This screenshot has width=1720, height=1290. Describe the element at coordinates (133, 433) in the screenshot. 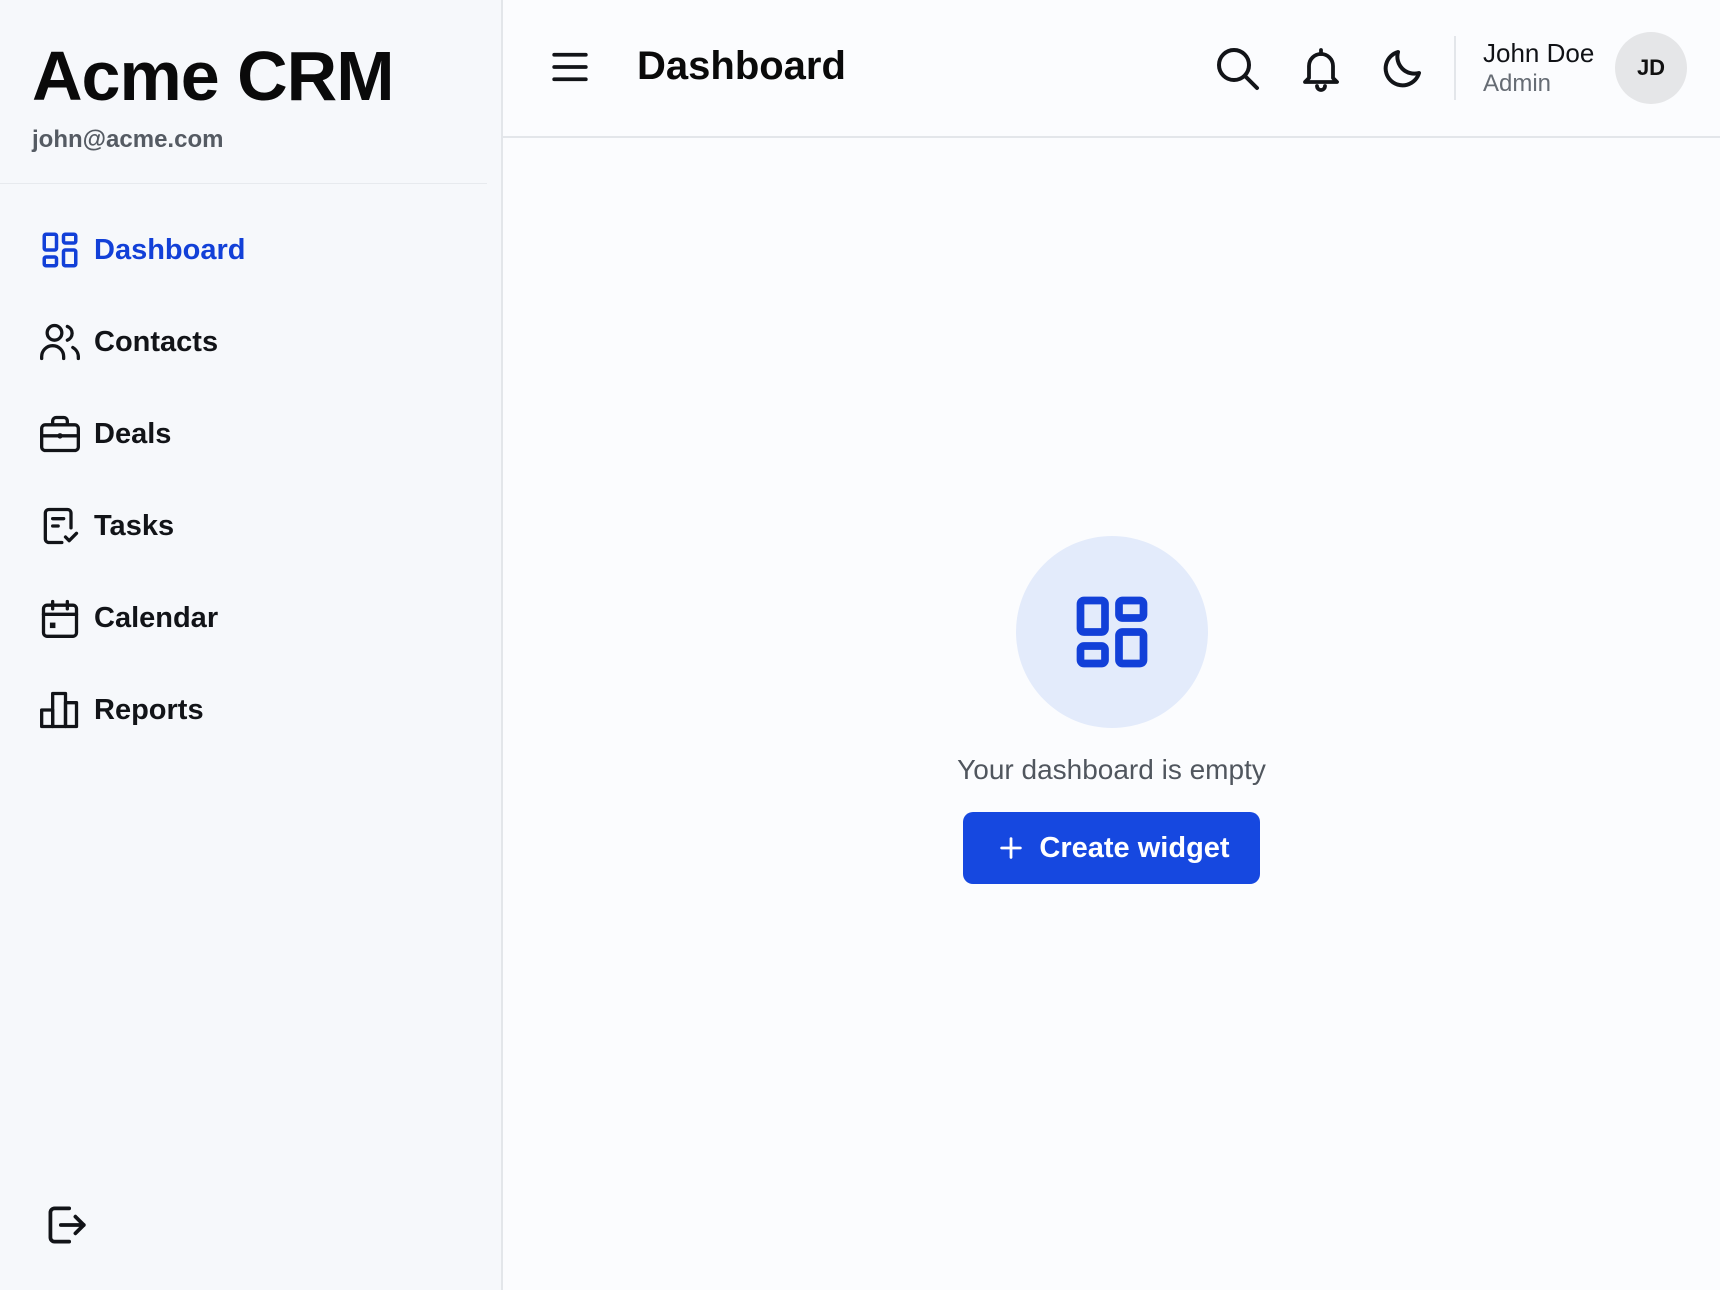

I see `sidebar-item-label: Deals` at that location.